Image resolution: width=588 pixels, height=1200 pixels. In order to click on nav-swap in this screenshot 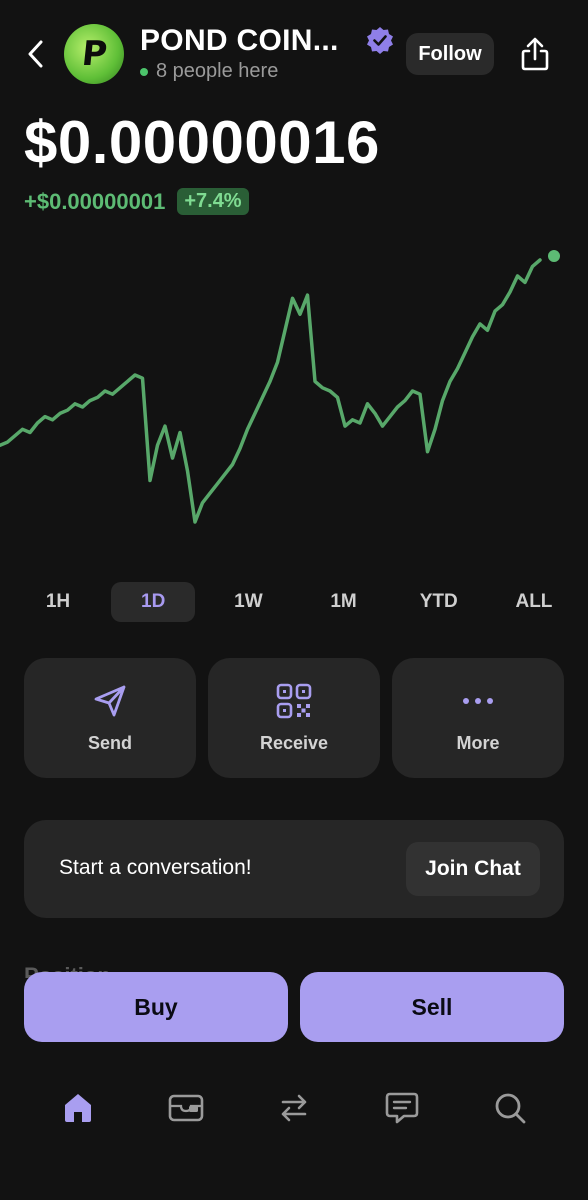, I will do `click(294, 1108)`.